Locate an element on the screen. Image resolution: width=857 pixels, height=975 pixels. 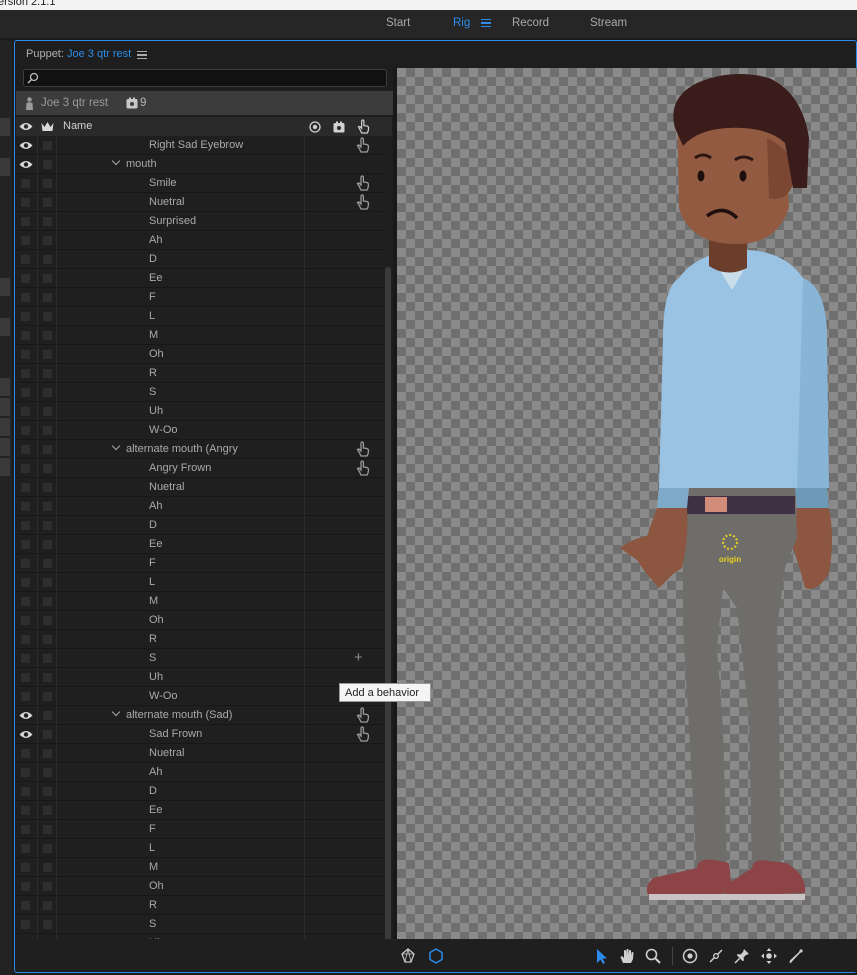
layer-group-row: alternate mouth (Angry is located at coordinates (201, 449).